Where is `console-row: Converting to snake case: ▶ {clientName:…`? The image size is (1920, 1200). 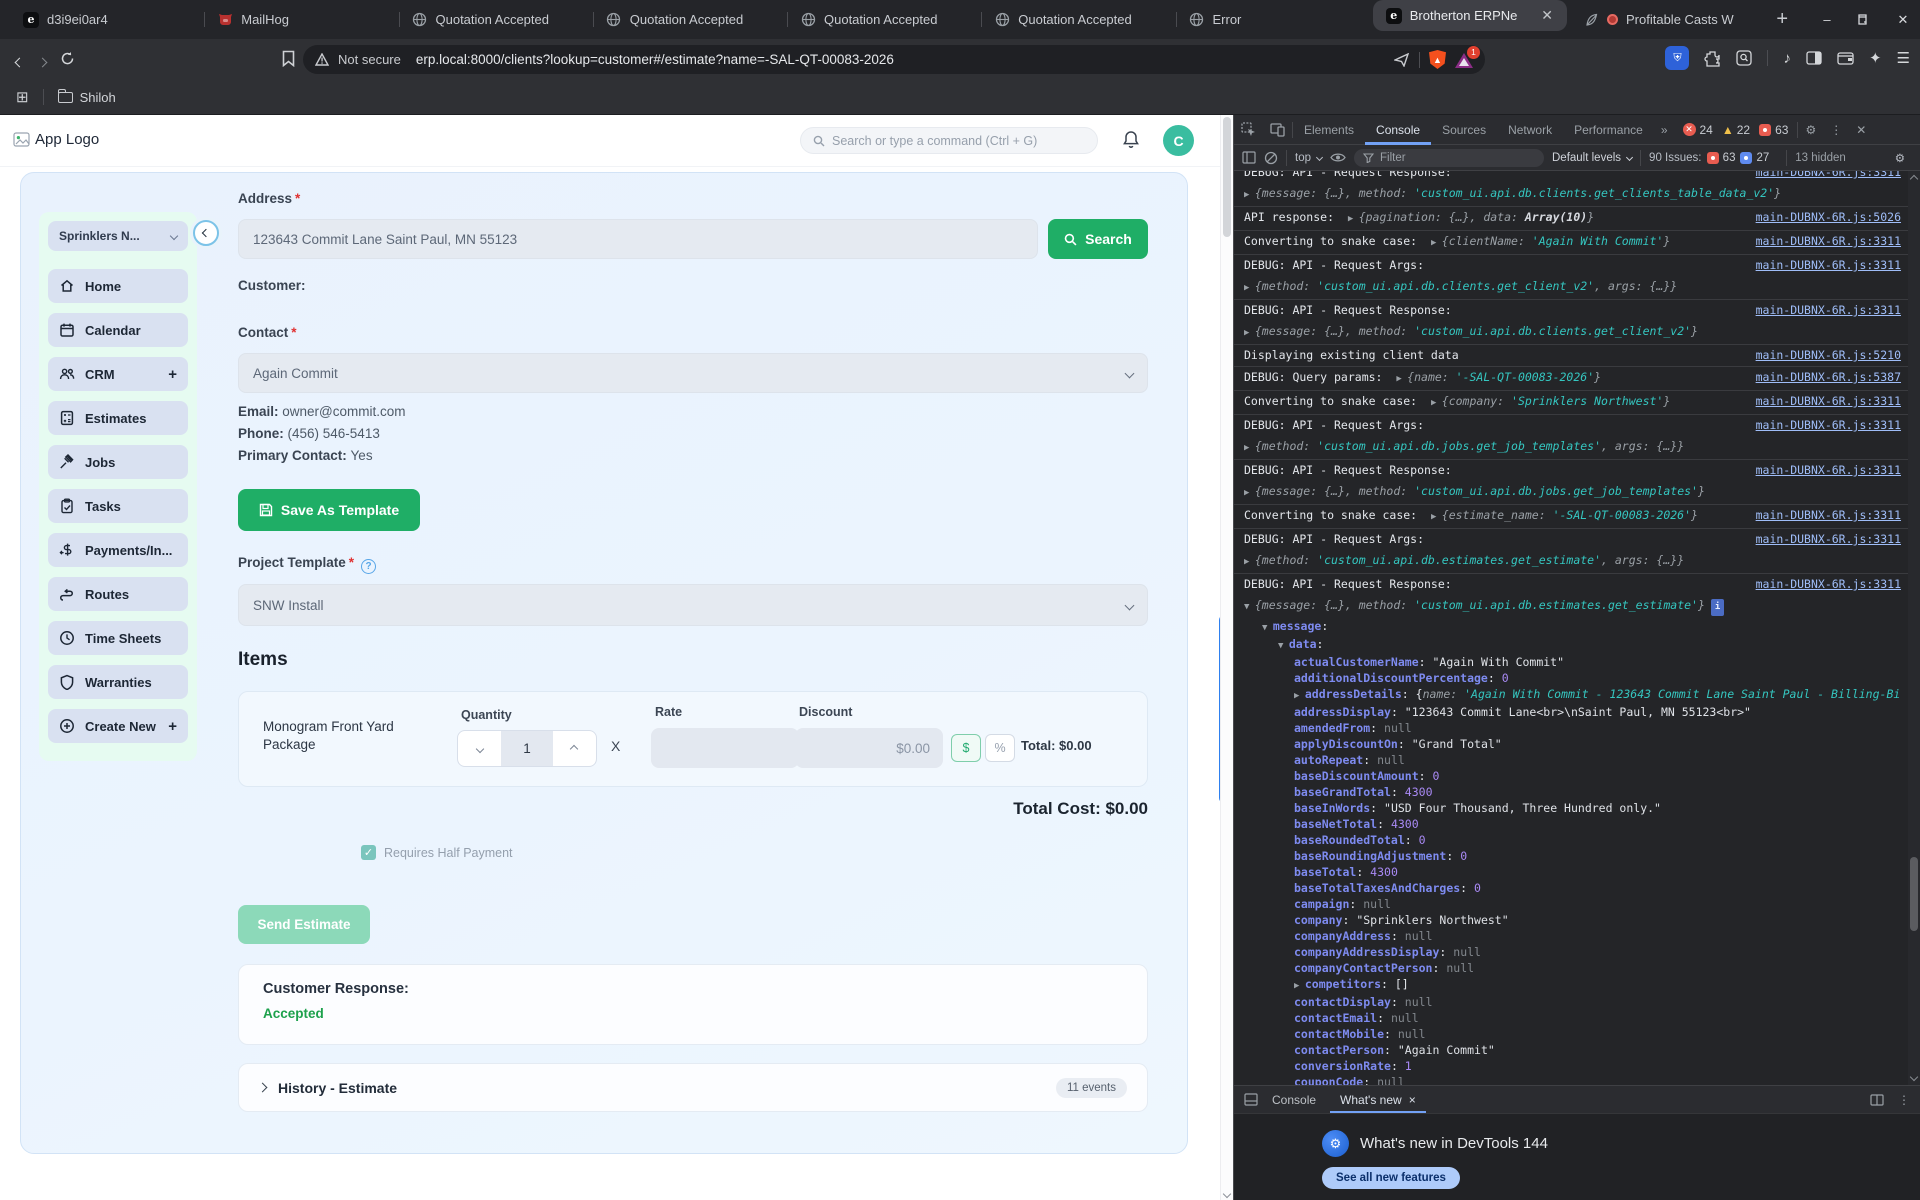 console-row: Converting to snake case: ▶ {clientName:… is located at coordinates (1571, 242).